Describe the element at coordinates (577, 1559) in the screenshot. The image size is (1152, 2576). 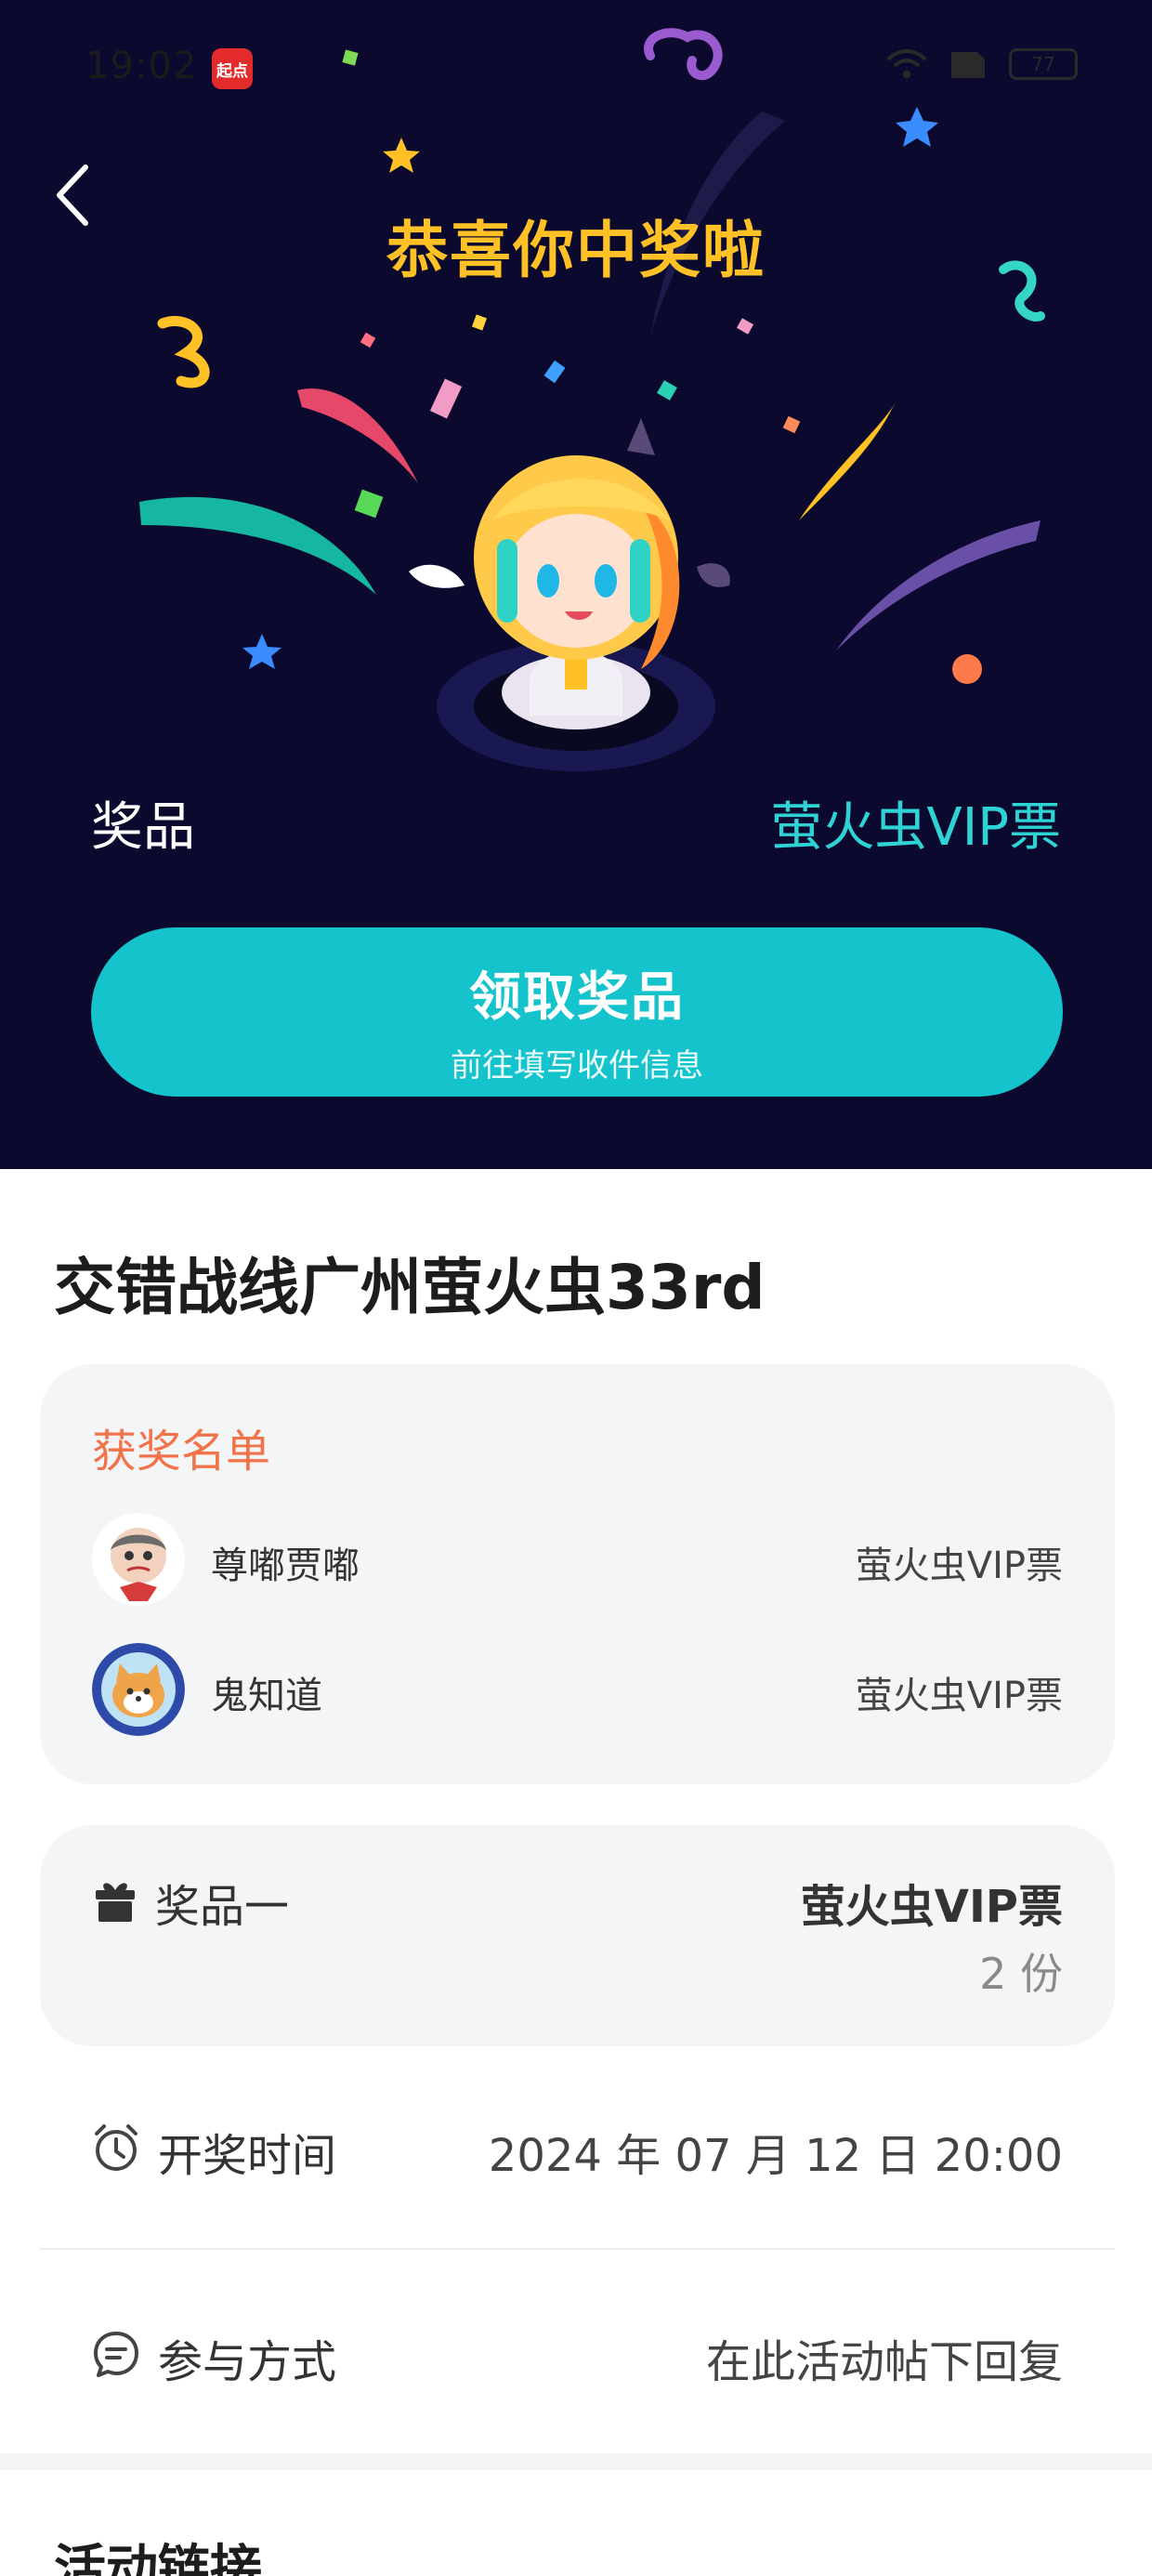
I see `winner-row: 尊嘟贾嘟 萤火虫VIP票` at that location.